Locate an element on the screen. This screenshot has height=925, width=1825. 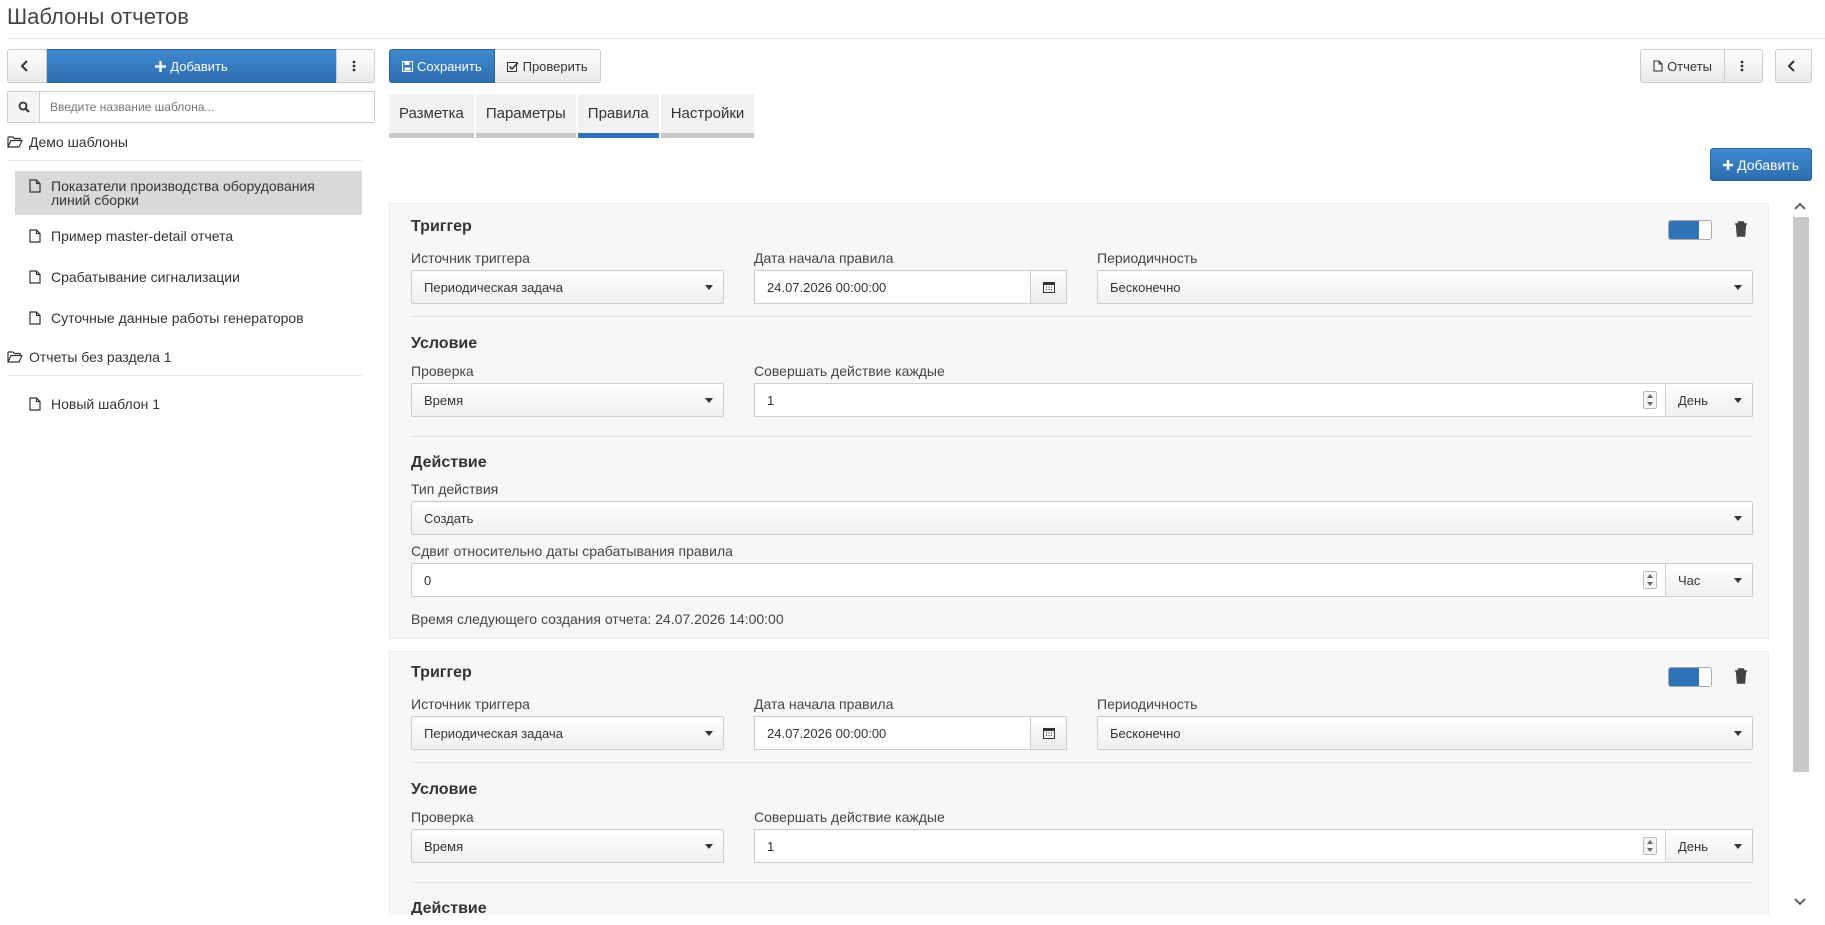
add-template-button: Добавить is located at coordinates (191, 66).